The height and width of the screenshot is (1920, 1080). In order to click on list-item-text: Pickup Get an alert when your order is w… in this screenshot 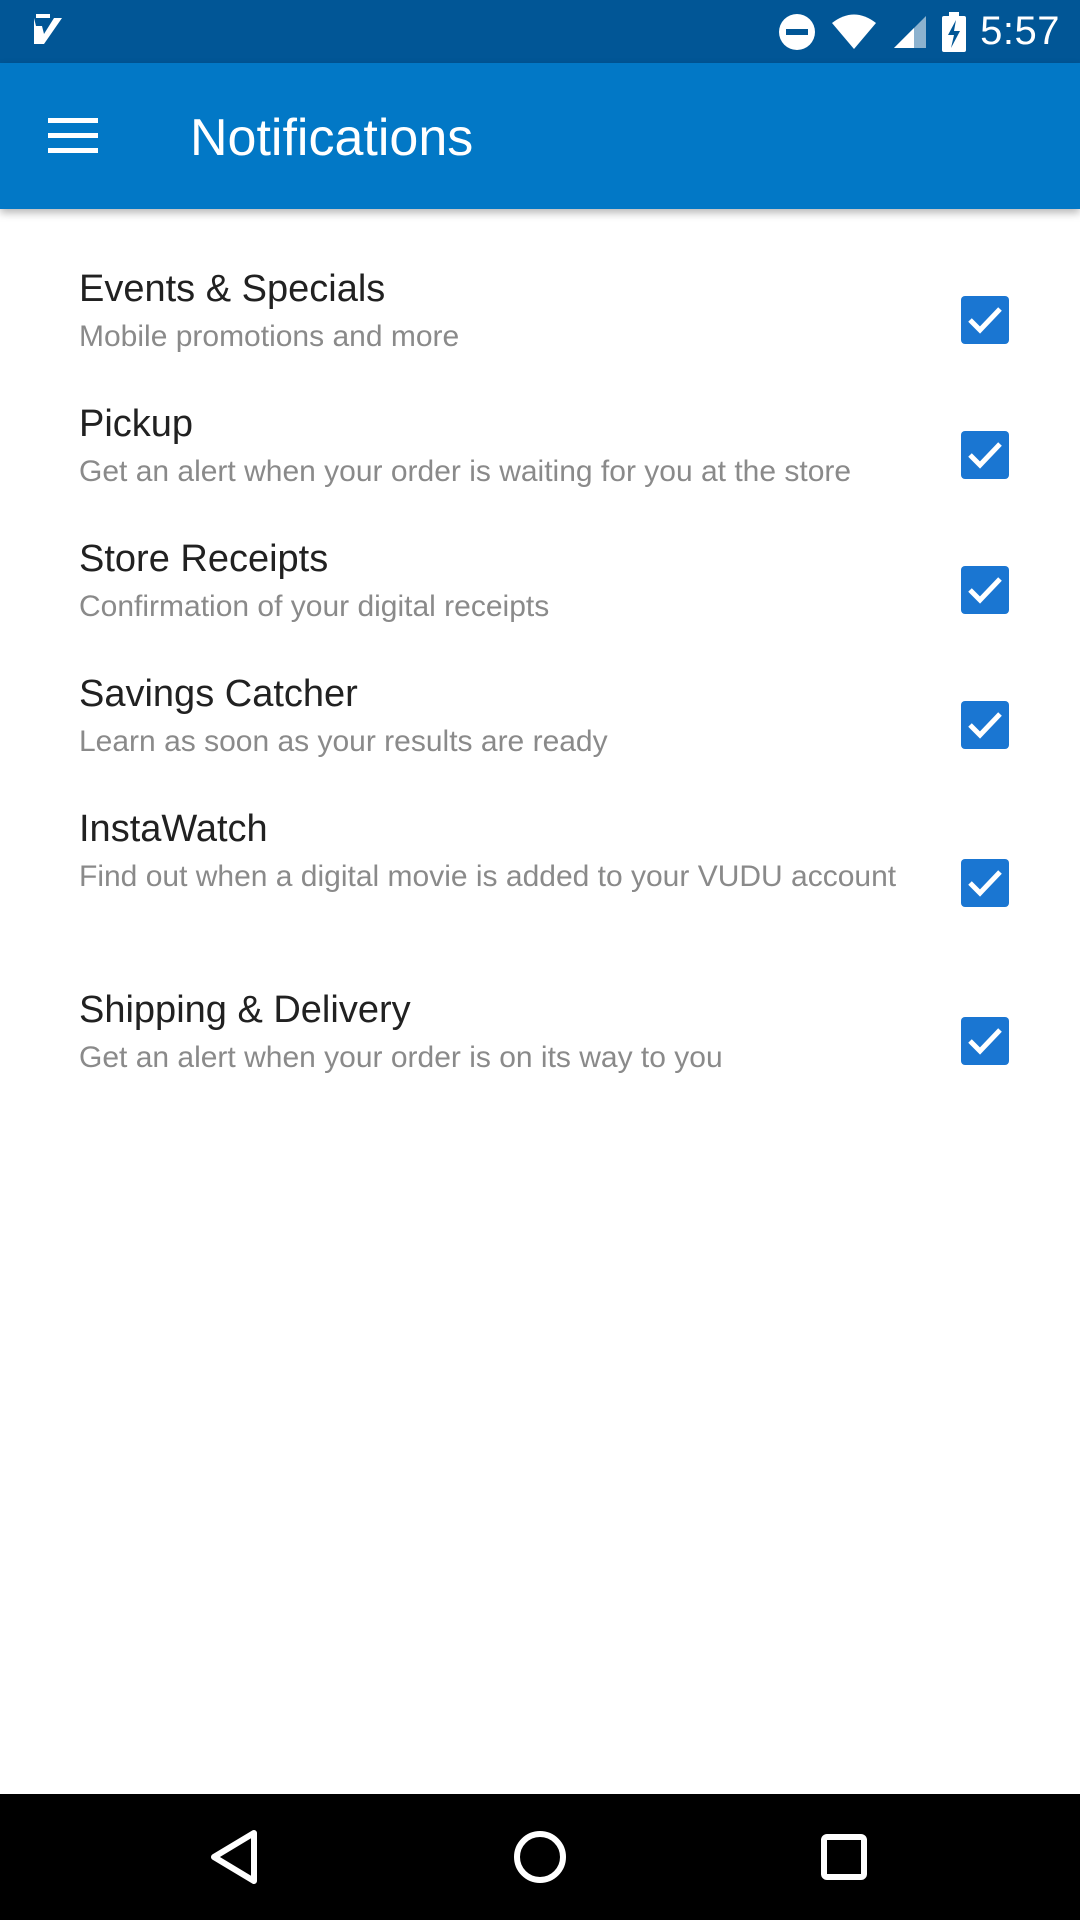, I will do `click(494, 448)`.